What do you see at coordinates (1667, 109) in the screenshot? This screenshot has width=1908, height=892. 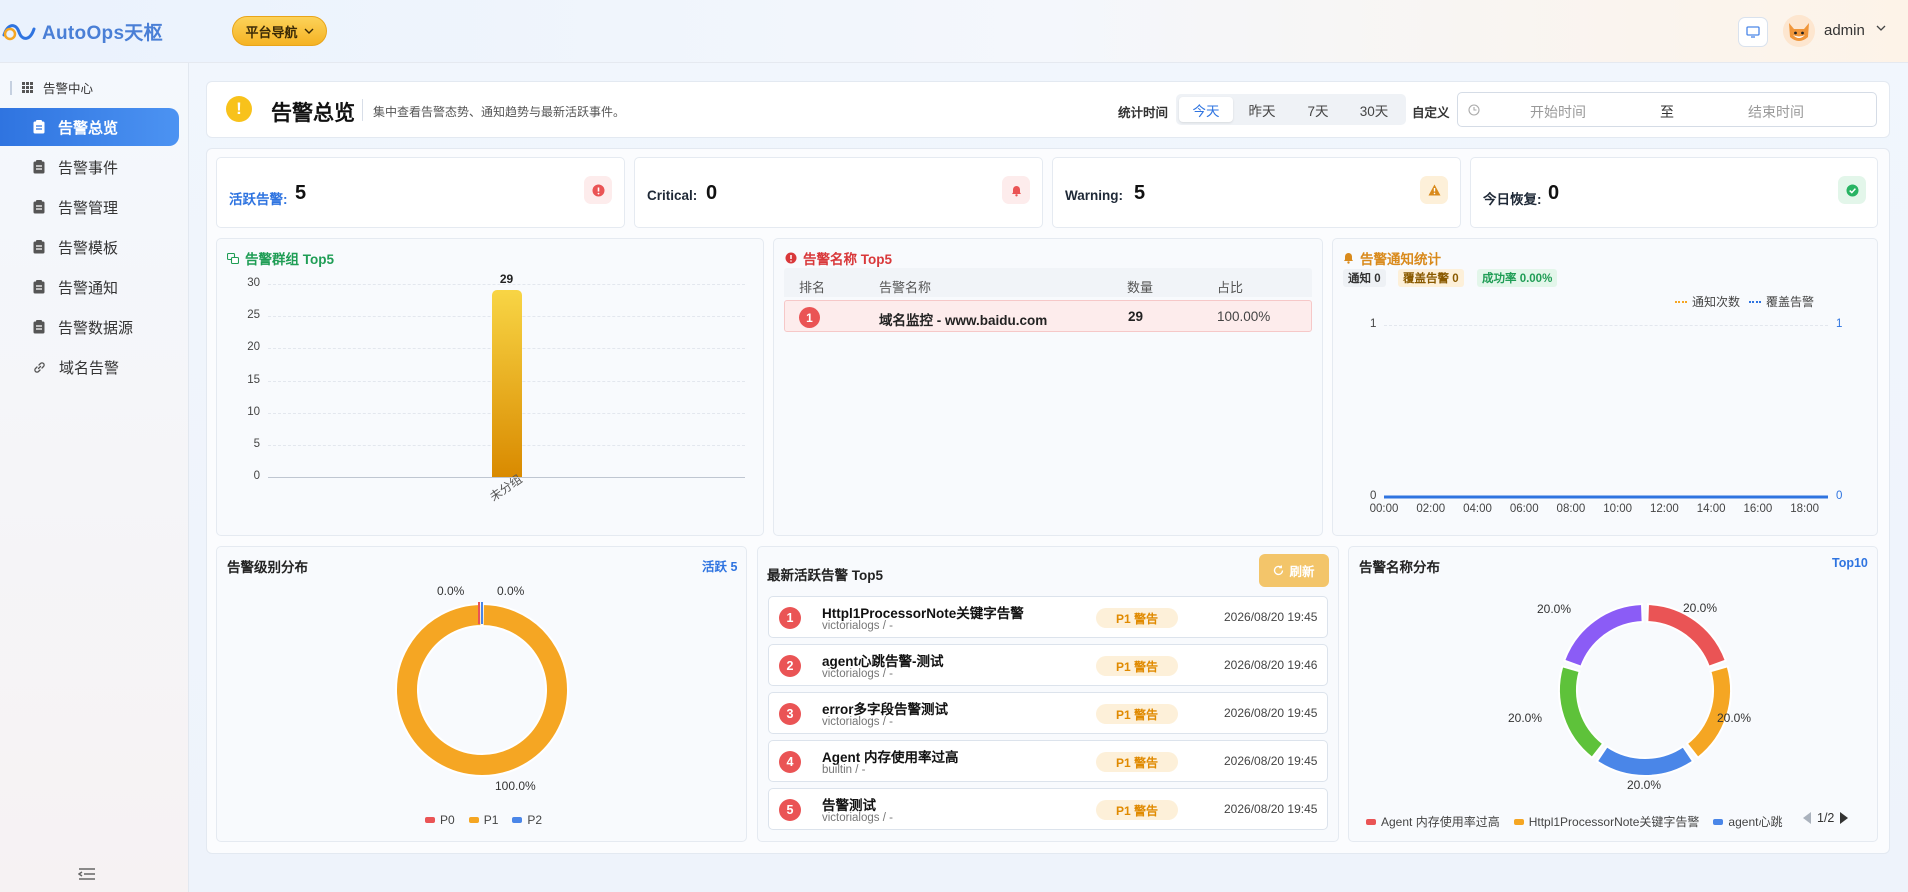 I see `date-range-picker: 开始时间 至 结束时间` at bounding box center [1667, 109].